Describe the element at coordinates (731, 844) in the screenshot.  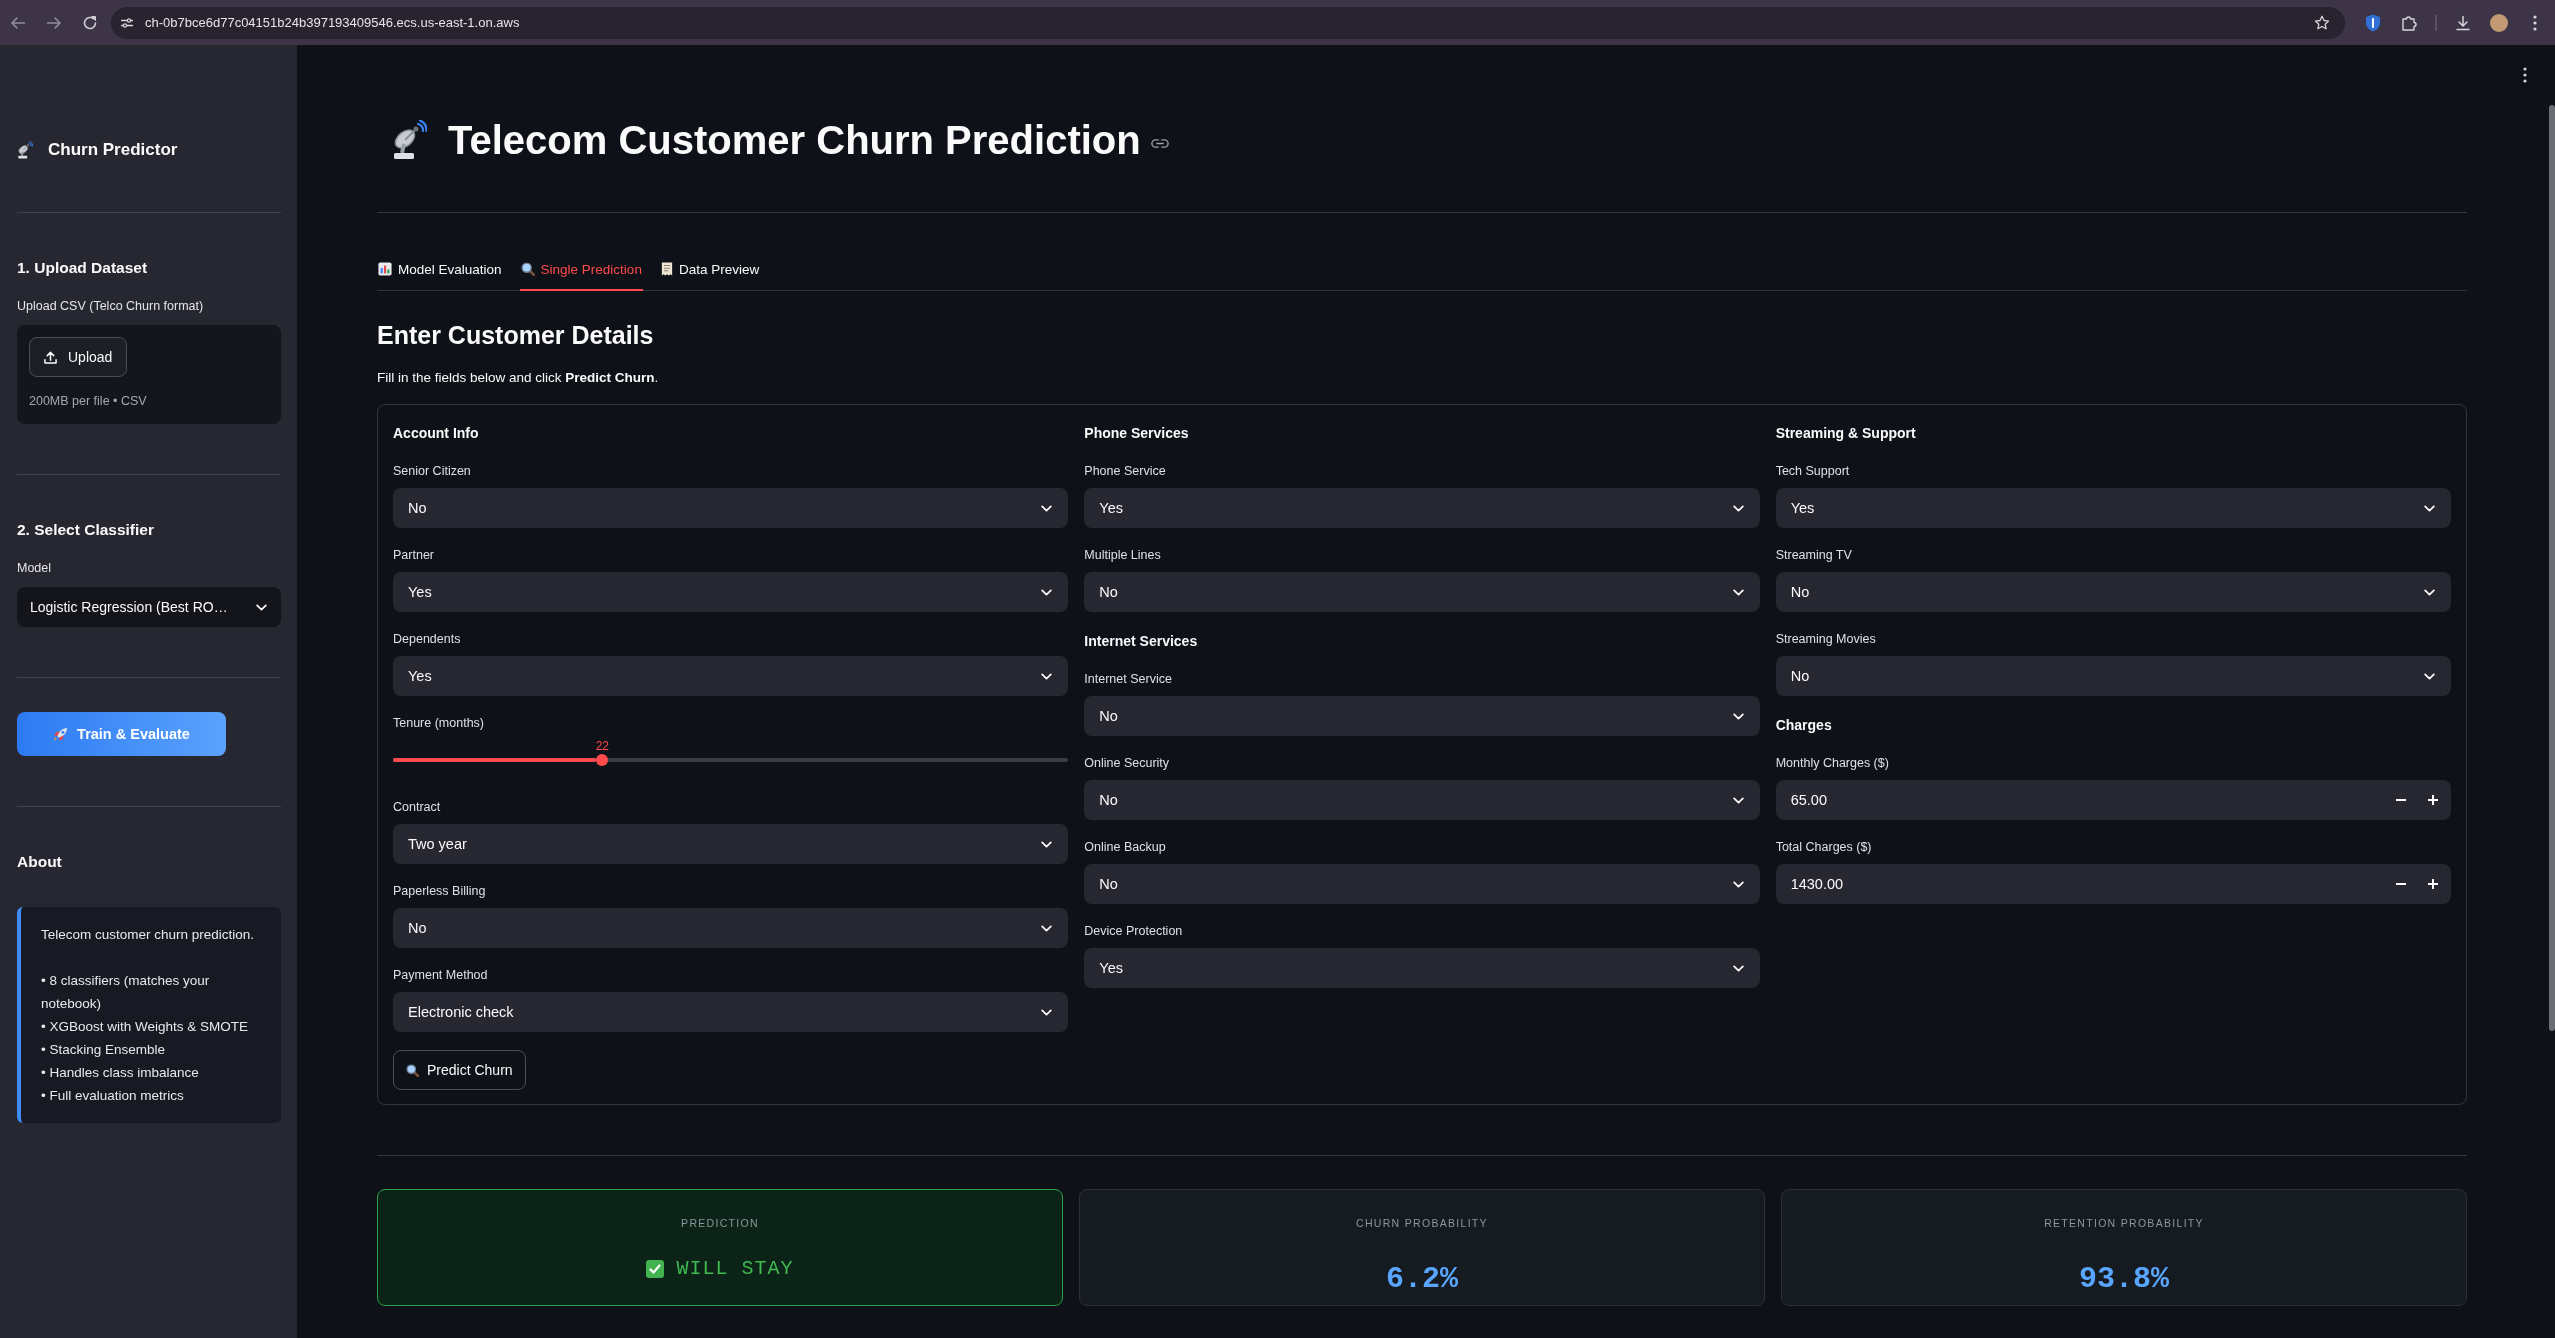
I see `select-field: Two year` at that location.